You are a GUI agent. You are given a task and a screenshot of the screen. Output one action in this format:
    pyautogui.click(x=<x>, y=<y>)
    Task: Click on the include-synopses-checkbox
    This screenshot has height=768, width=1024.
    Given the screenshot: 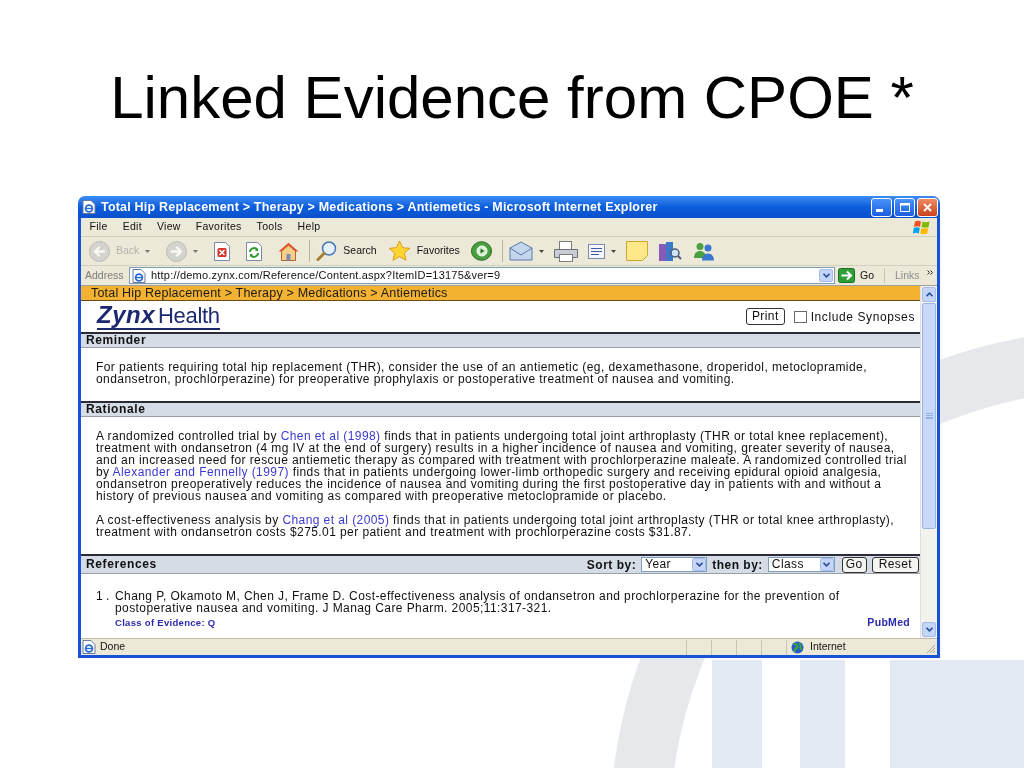 What is the action you would take?
    pyautogui.click(x=800, y=316)
    